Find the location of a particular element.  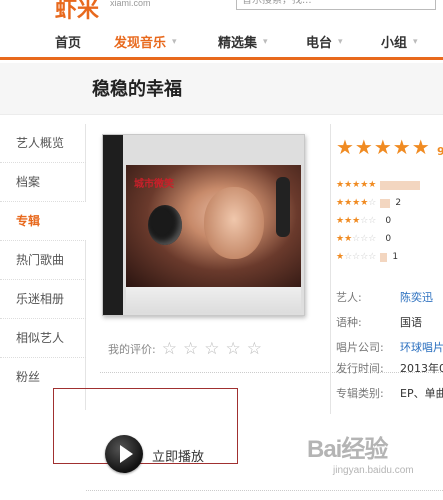

record-label-link: 环球唱片 is located at coordinates (421, 348).